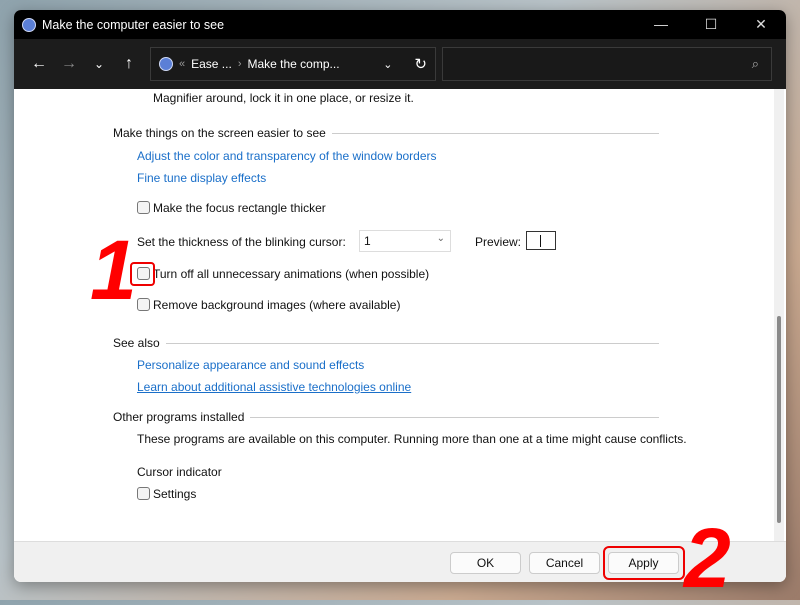  What do you see at coordinates (498, 242) in the screenshot?
I see `preview-label: Preview:` at bounding box center [498, 242].